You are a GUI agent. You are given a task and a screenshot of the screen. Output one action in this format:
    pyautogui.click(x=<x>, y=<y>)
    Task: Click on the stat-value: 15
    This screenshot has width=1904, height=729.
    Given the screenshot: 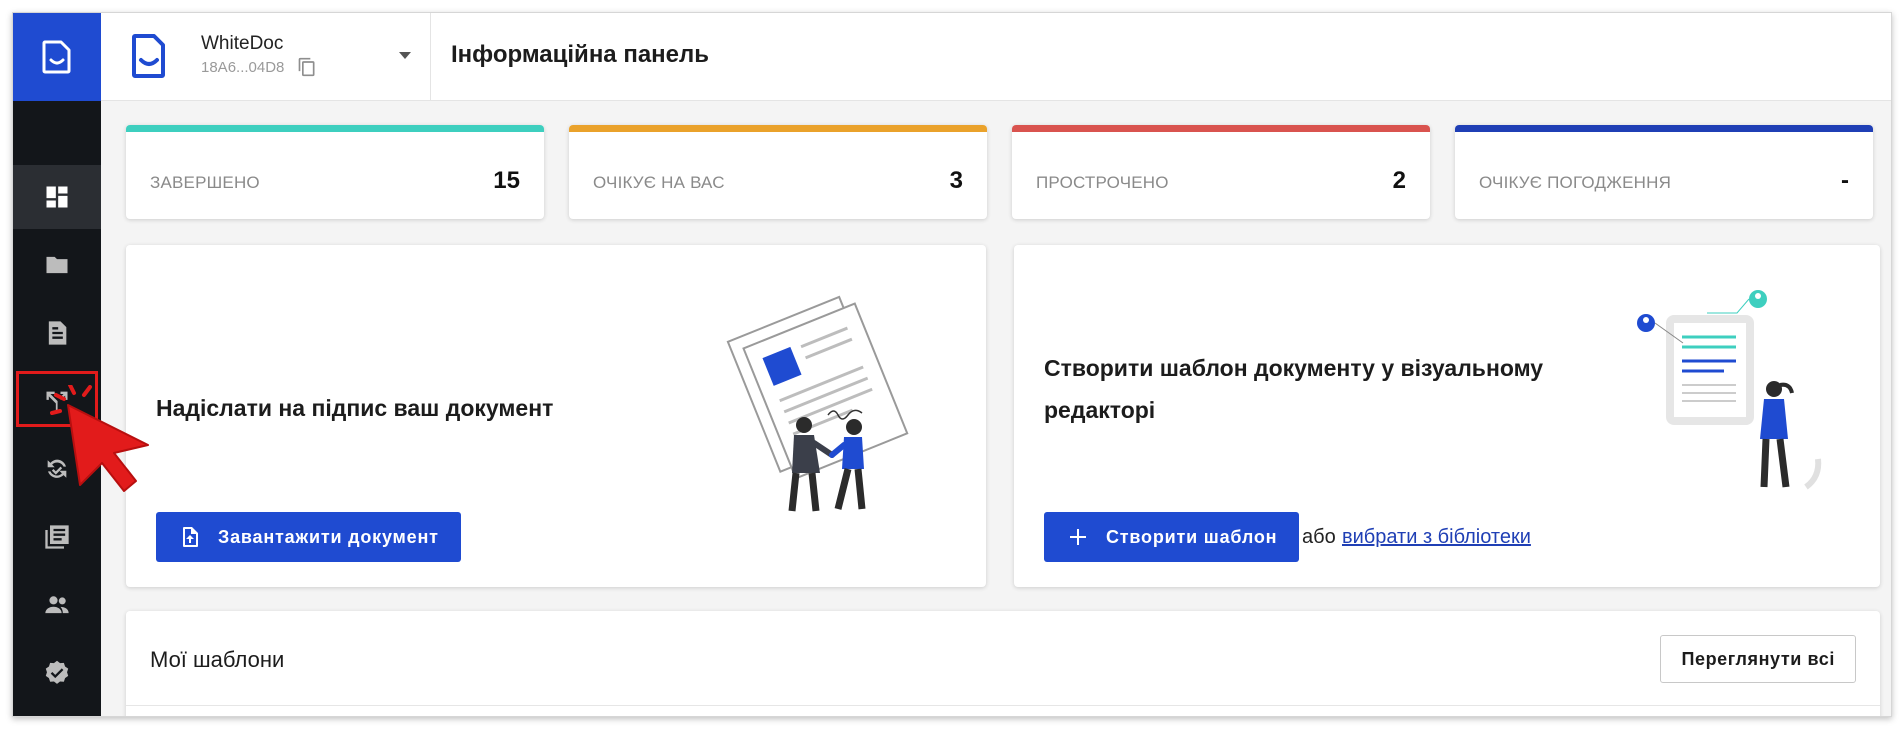 What is the action you would take?
    pyautogui.click(x=506, y=180)
    